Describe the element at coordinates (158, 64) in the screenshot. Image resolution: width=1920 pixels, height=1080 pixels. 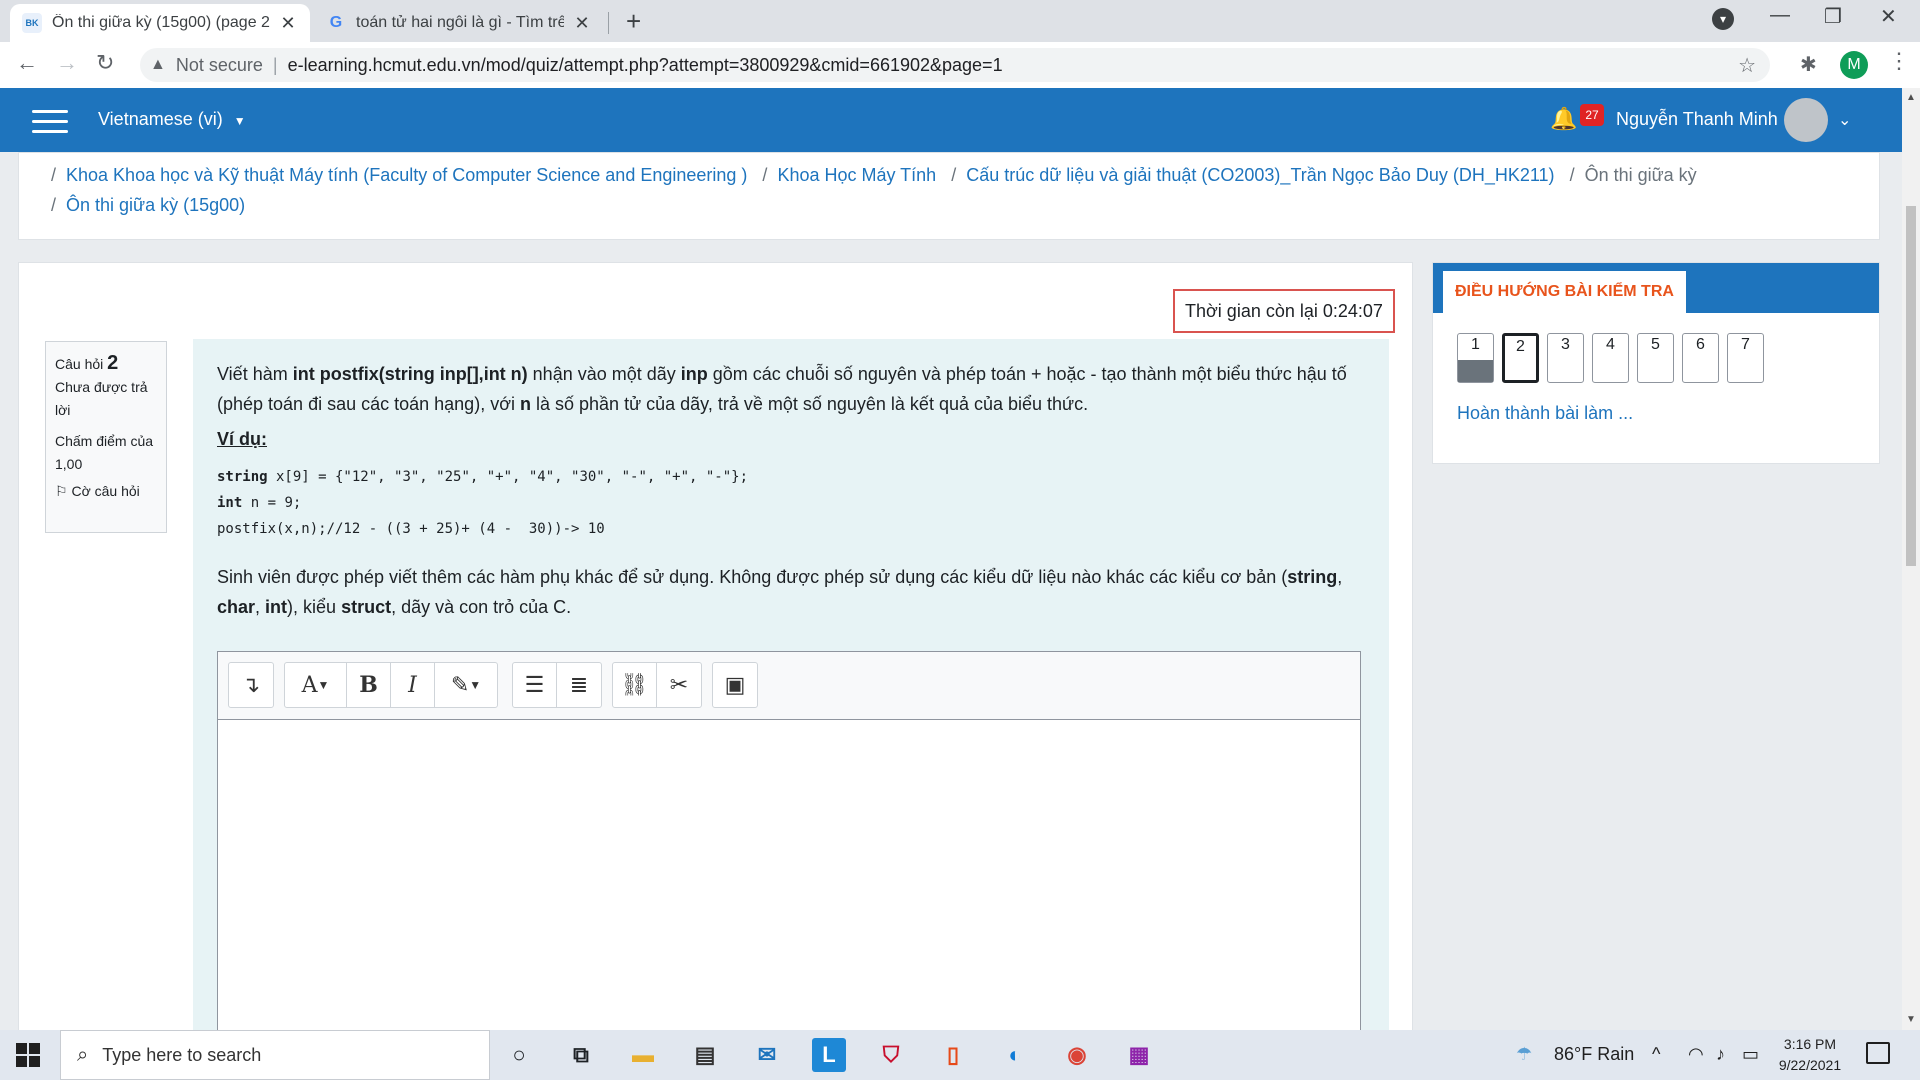
I see `warning-icon: ▲` at that location.